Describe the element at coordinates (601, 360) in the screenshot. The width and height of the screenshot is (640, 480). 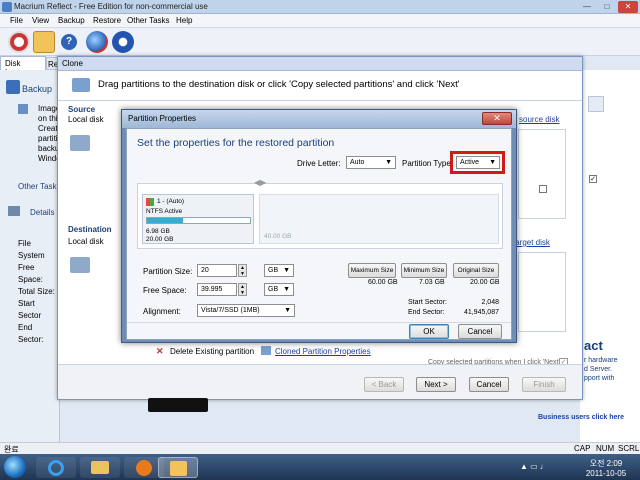
I see `promo-line: r hardware` at that location.